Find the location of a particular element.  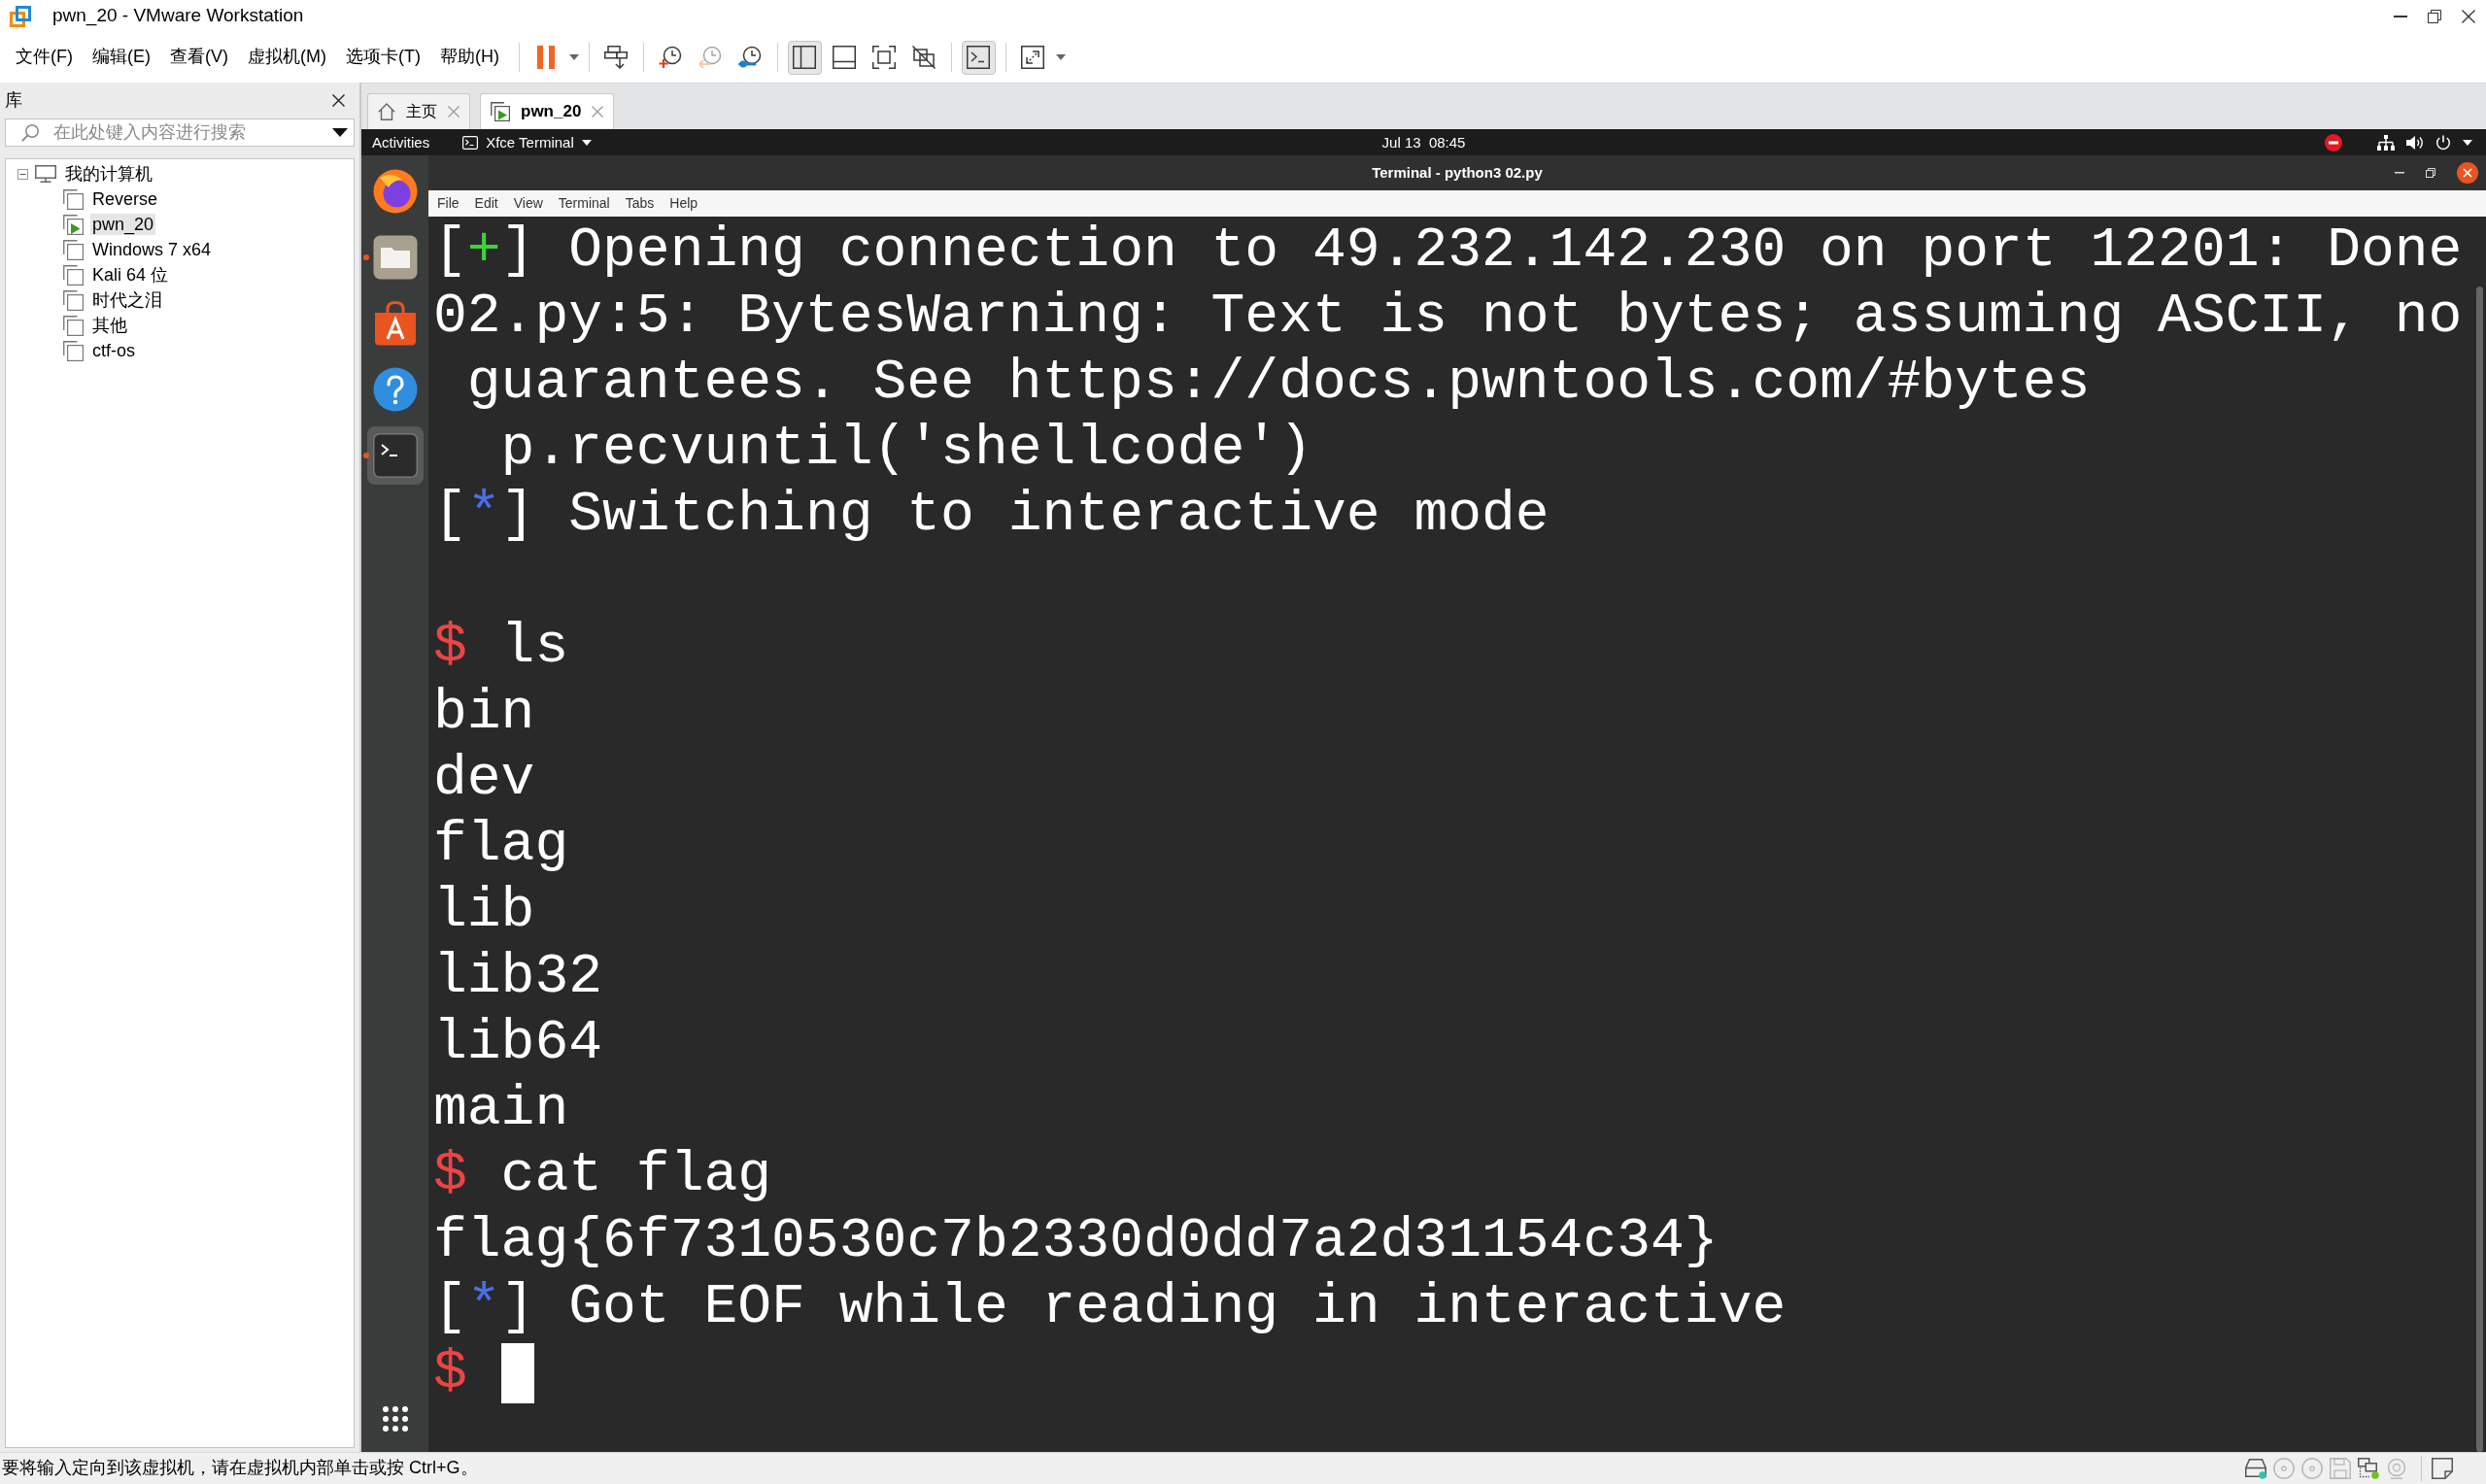

tree-item: 其他 is located at coordinates (109, 325).